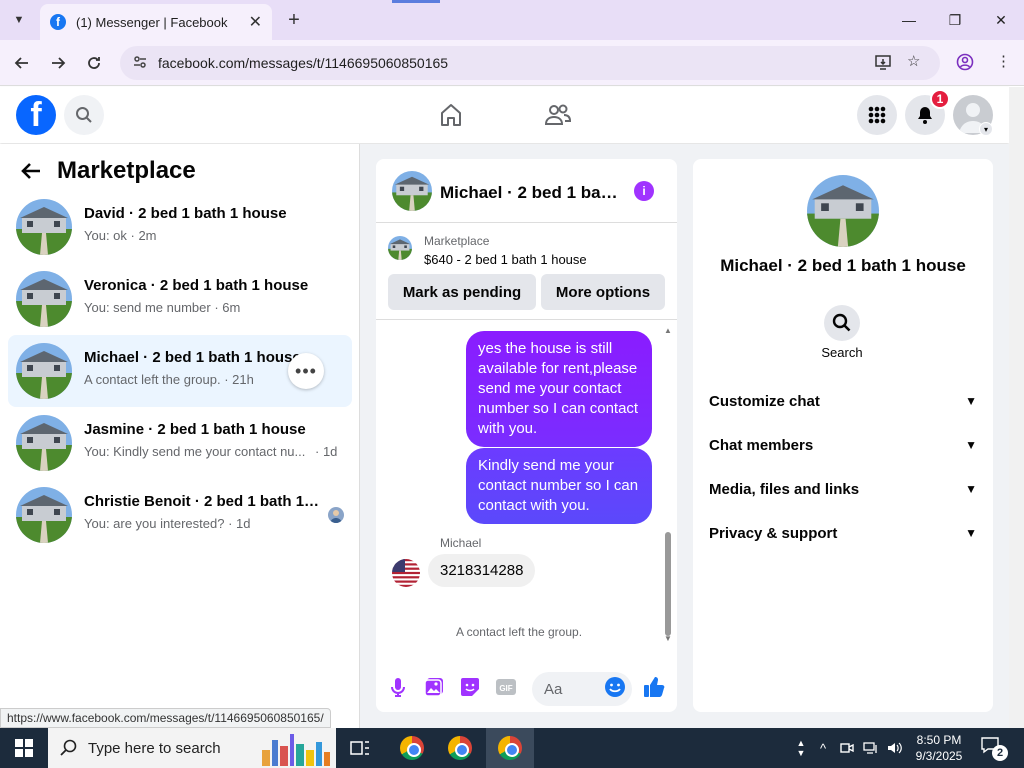 This screenshot has width=1024, height=768. What do you see at coordinates (84, 115) in the screenshot?
I see `search-icon` at bounding box center [84, 115].